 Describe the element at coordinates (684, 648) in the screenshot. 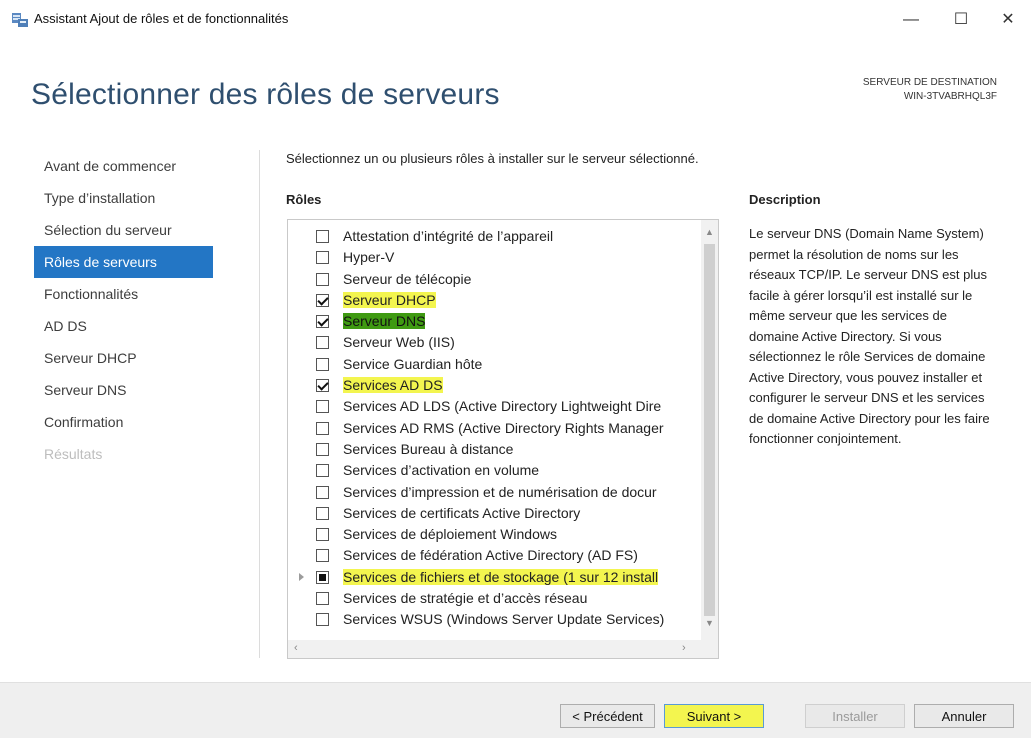

I see `scroll-right-icon: ›` at that location.